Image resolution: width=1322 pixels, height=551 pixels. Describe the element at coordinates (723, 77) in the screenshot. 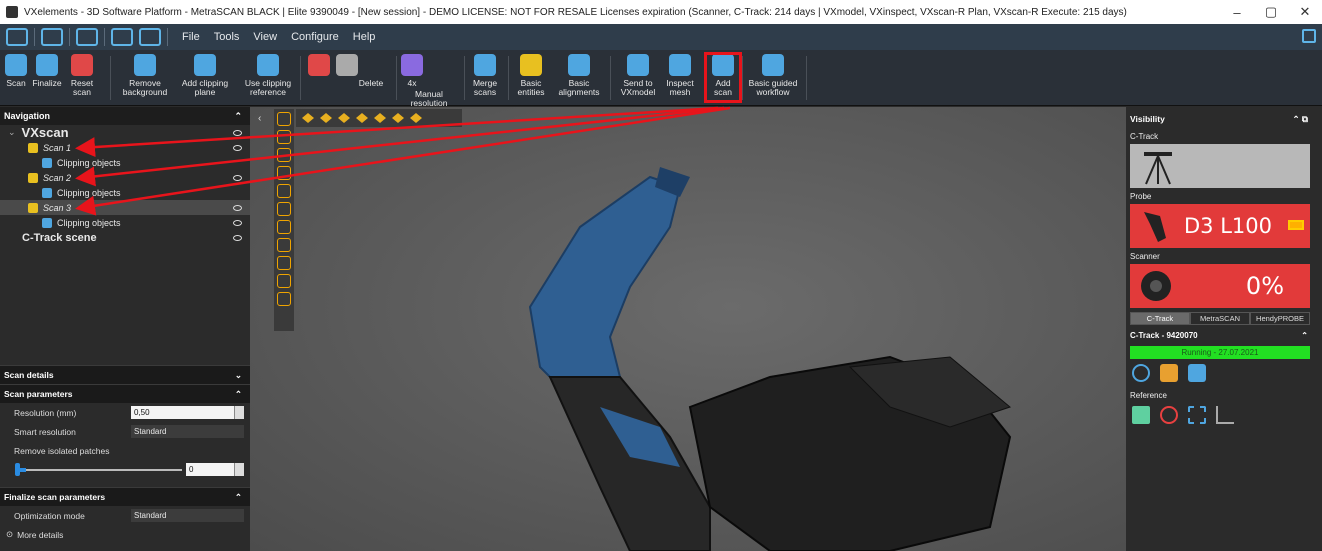

I see `highlight-box` at that location.